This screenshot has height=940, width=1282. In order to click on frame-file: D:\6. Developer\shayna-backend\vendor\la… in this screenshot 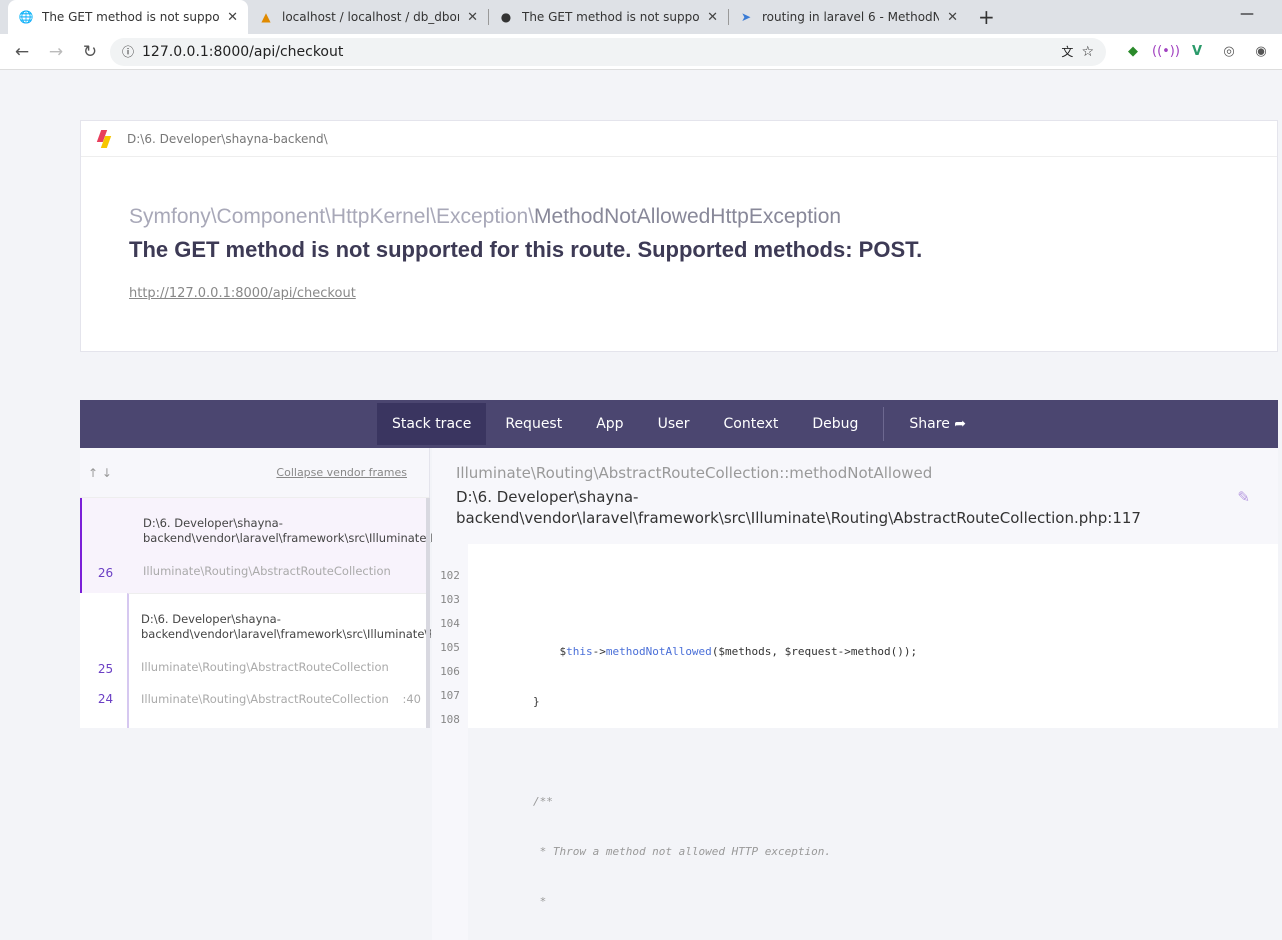, I will do `click(798, 507)`.